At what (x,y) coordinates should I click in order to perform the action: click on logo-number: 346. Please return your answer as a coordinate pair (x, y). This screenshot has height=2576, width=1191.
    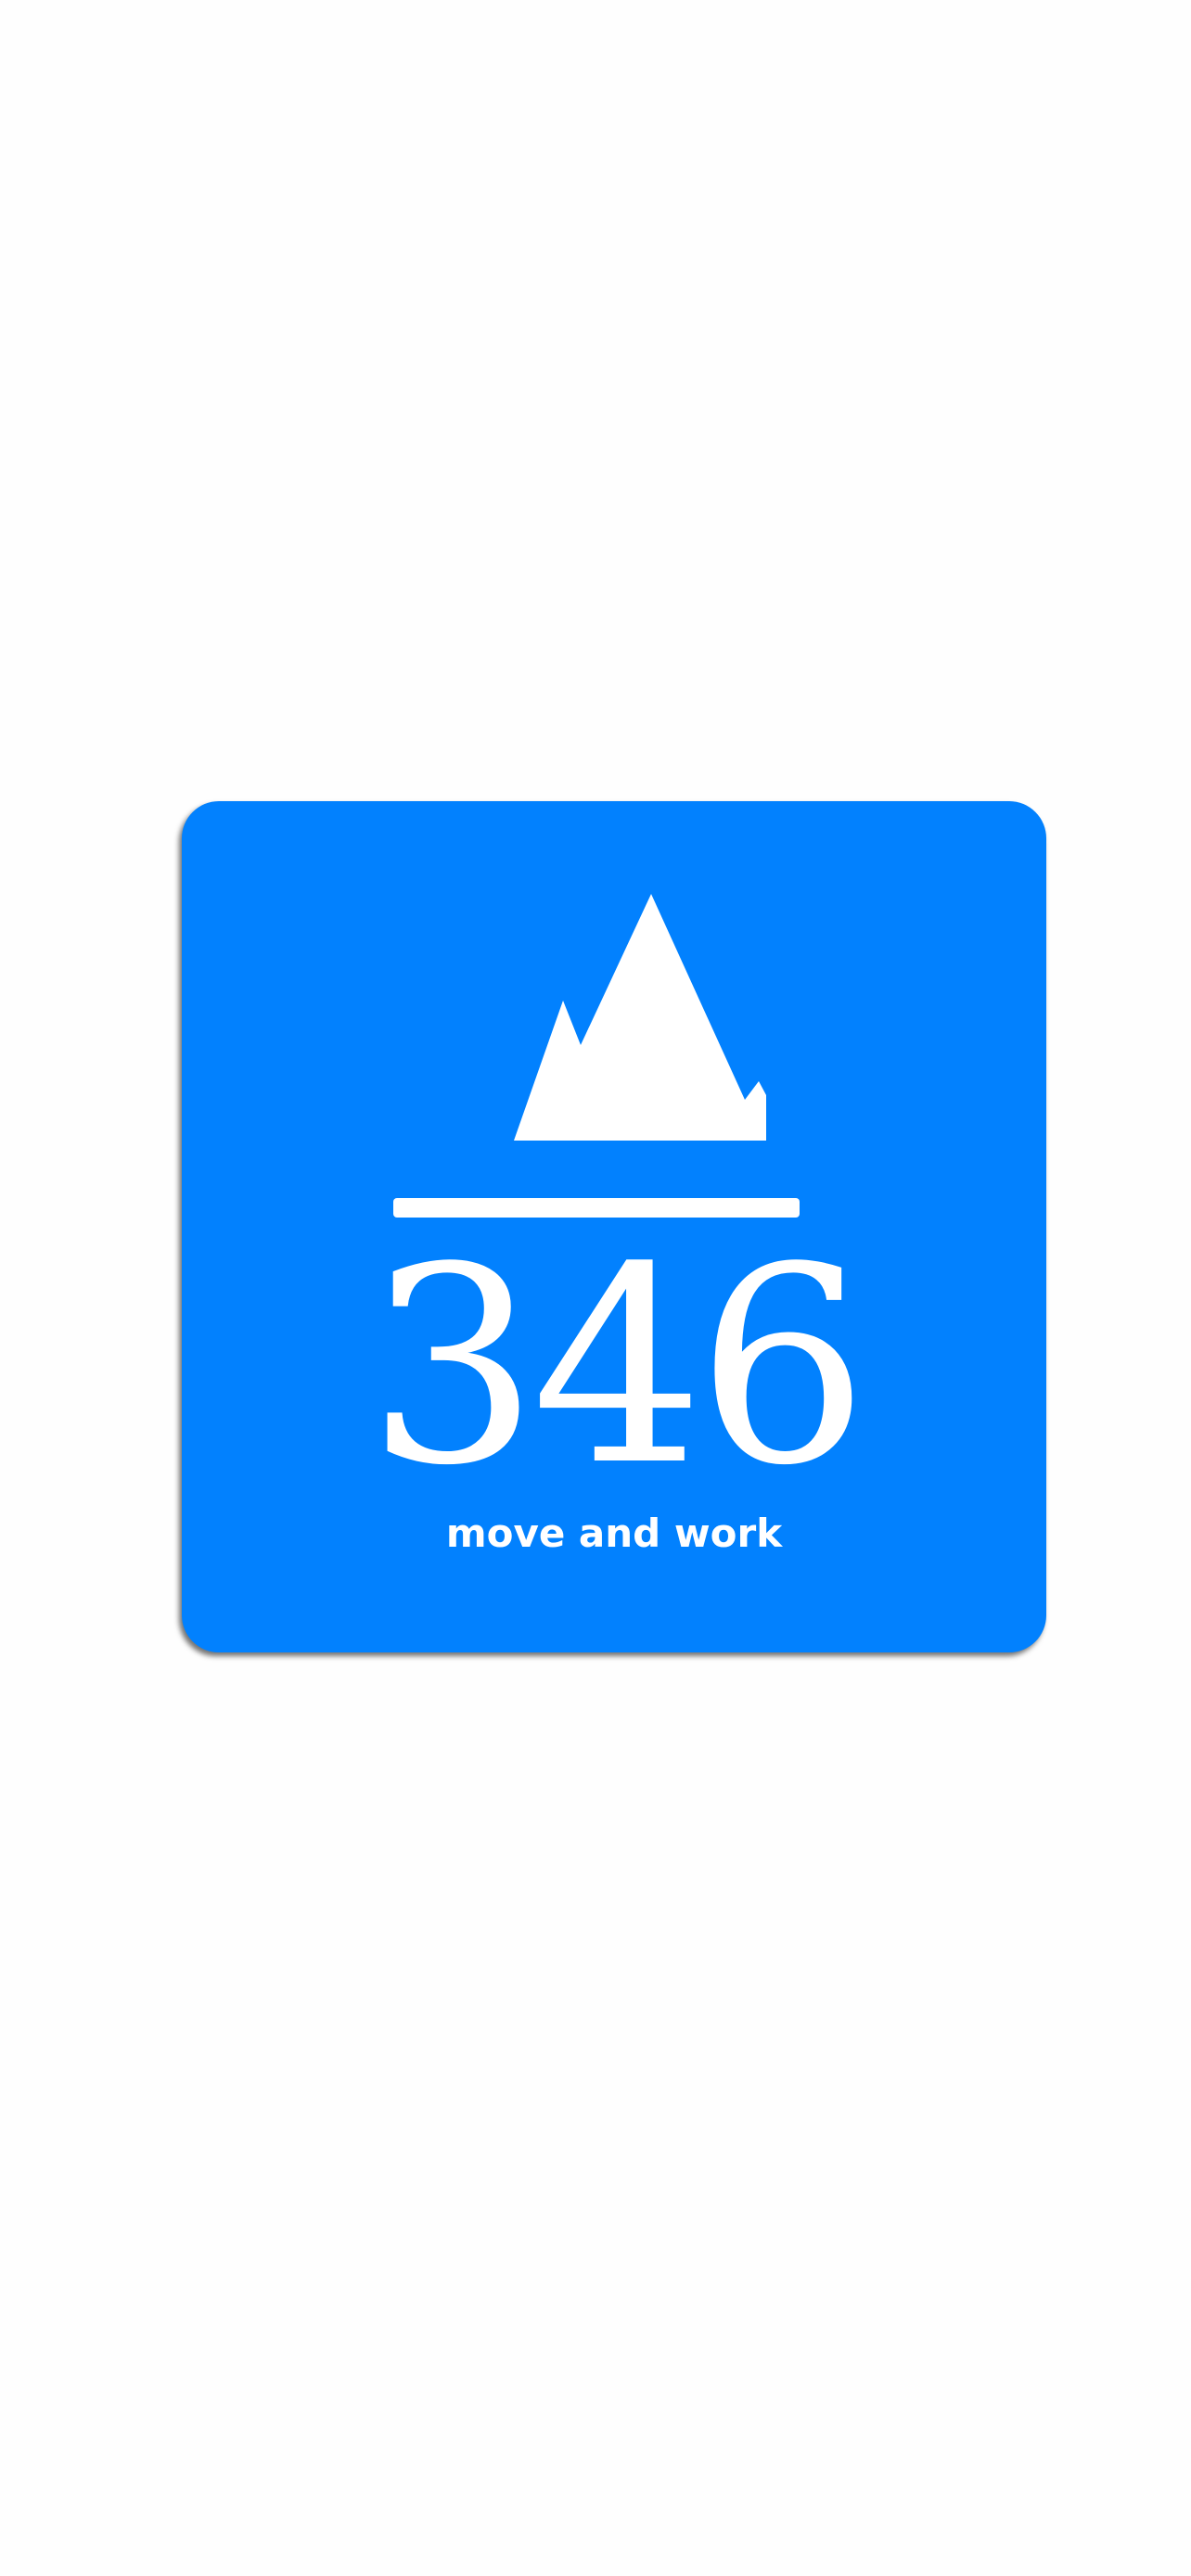
    Looking at the image, I should click on (617, 1366).